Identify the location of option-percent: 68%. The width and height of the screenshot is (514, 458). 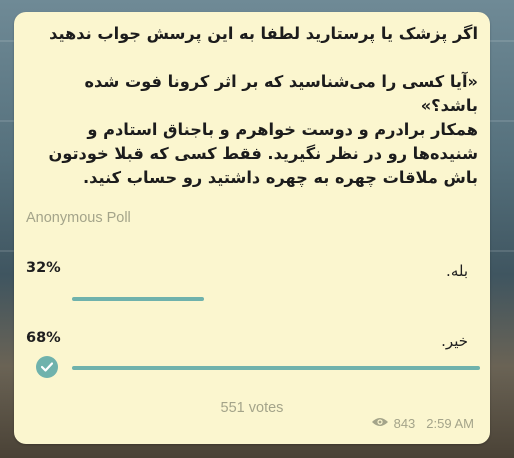
(43, 338).